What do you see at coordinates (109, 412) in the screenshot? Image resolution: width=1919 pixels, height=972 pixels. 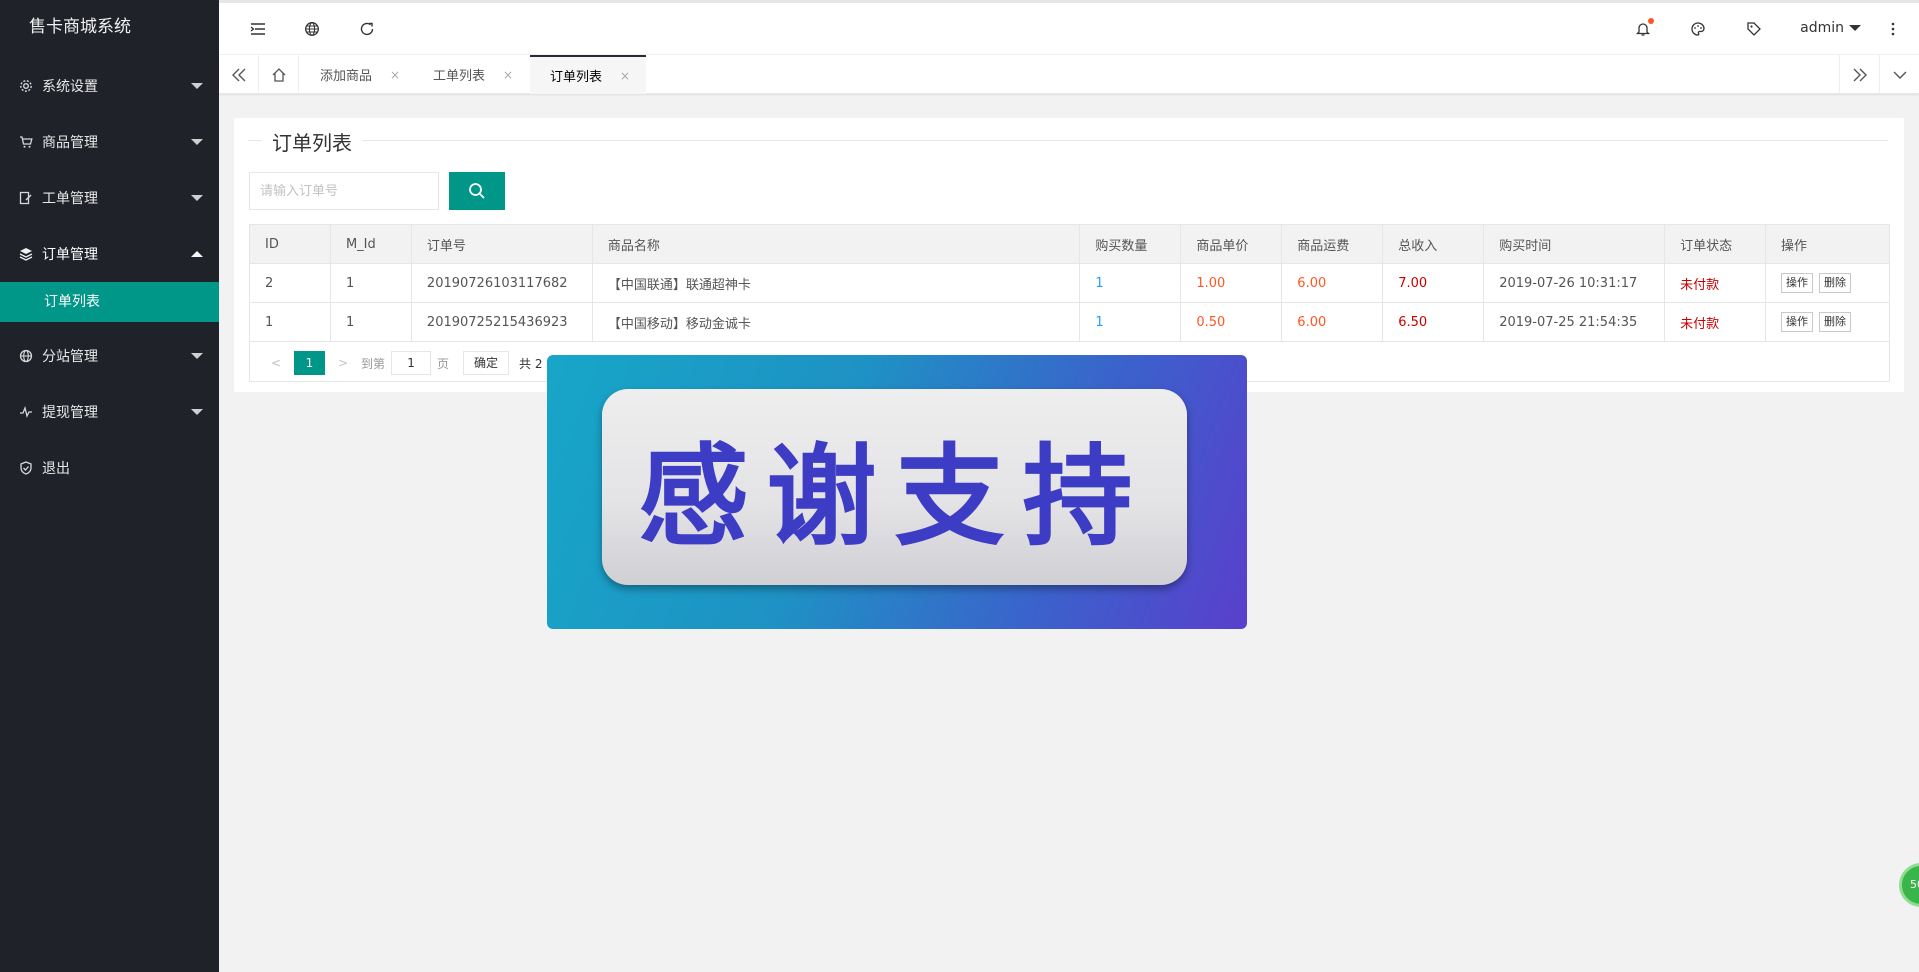 I see `sidebar-item-withdraw-management: 提现管理` at bounding box center [109, 412].